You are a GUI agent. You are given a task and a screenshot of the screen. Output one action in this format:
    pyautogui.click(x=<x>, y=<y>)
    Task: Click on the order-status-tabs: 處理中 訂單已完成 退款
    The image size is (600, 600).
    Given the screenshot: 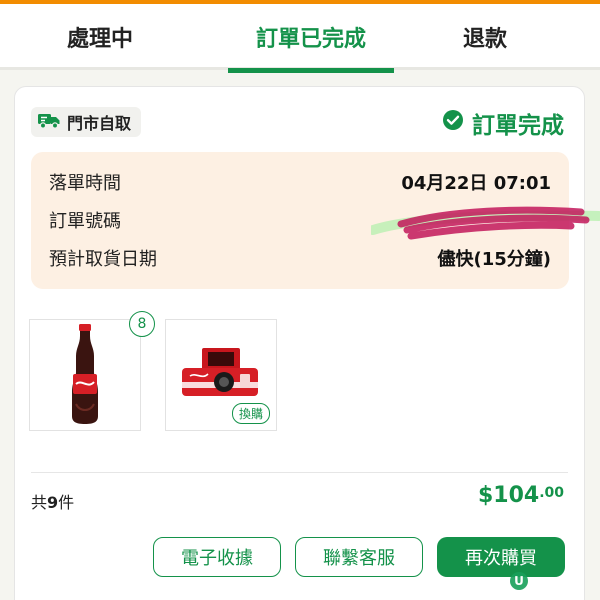 What is the action you would take?
    pyautogui.click(x=300, y=38)
    